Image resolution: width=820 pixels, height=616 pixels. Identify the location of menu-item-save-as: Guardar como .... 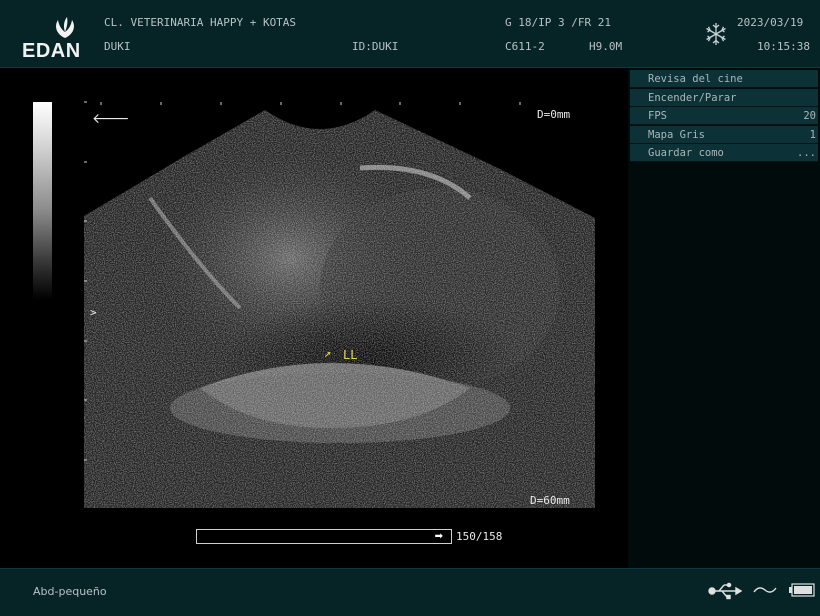
(724, 153).